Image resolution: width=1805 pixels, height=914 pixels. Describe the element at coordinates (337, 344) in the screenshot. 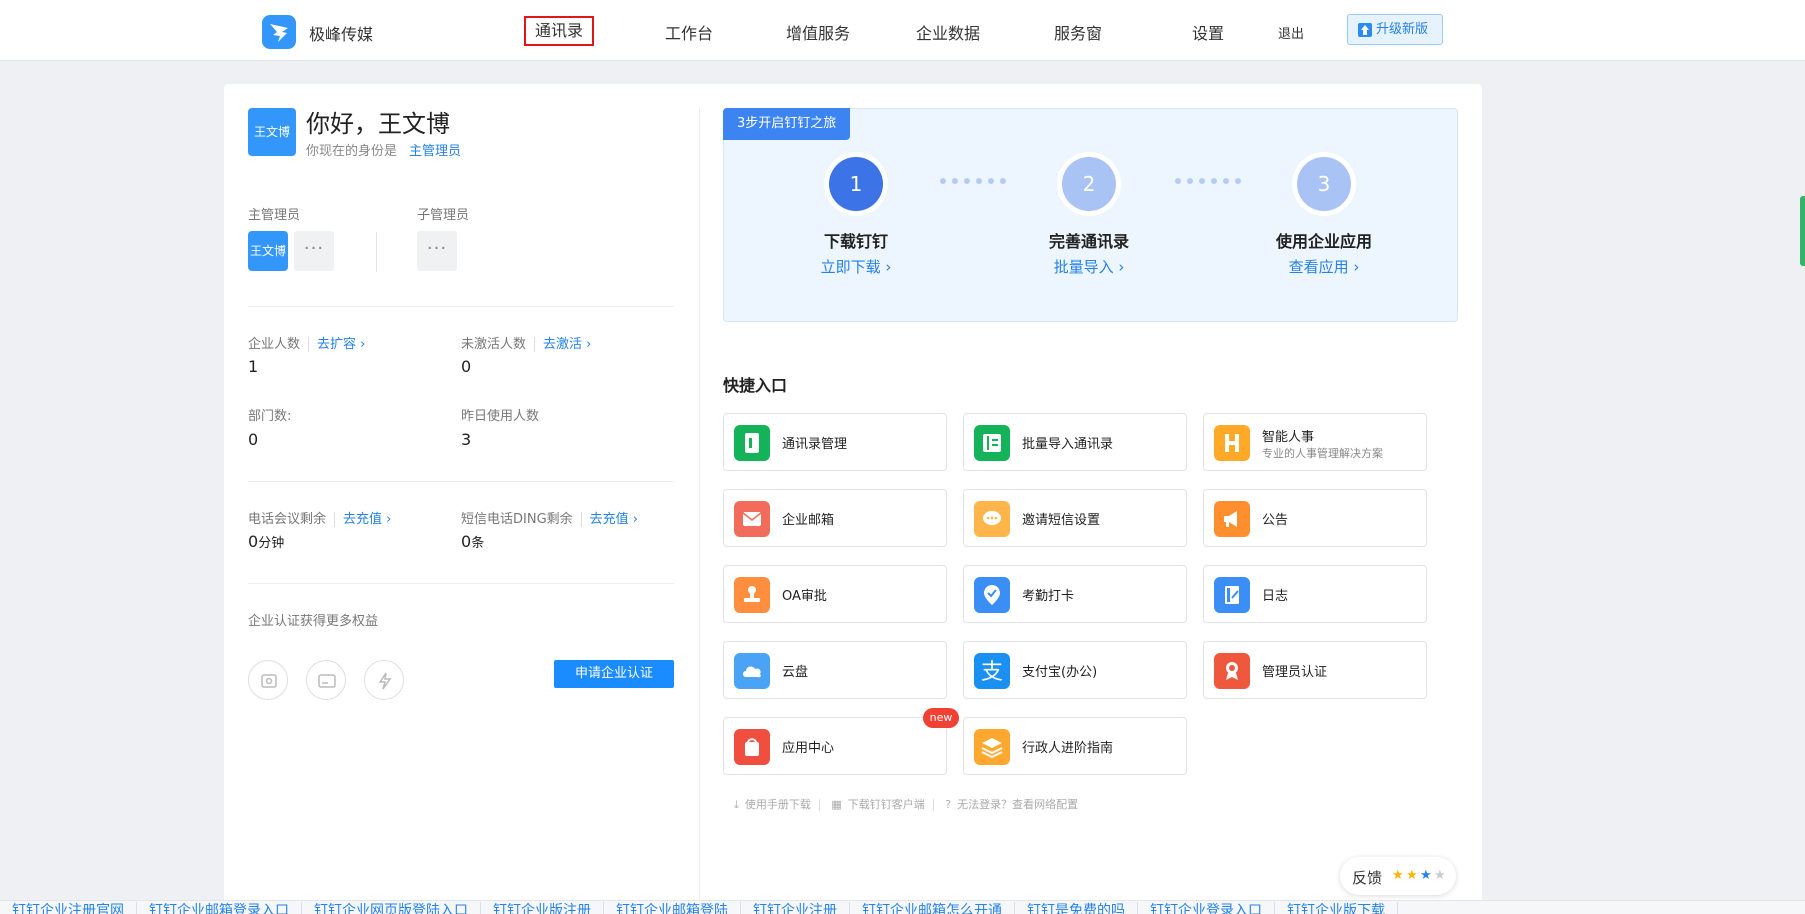

I see `expand-capacity-link: 去扩容 ›` at that location.